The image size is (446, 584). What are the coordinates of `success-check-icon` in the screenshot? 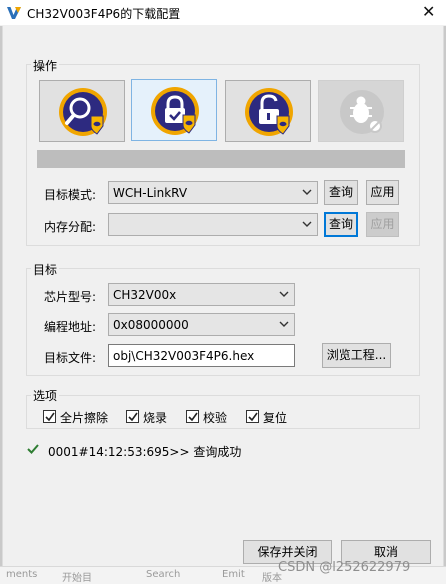 It's located at (33, 449).